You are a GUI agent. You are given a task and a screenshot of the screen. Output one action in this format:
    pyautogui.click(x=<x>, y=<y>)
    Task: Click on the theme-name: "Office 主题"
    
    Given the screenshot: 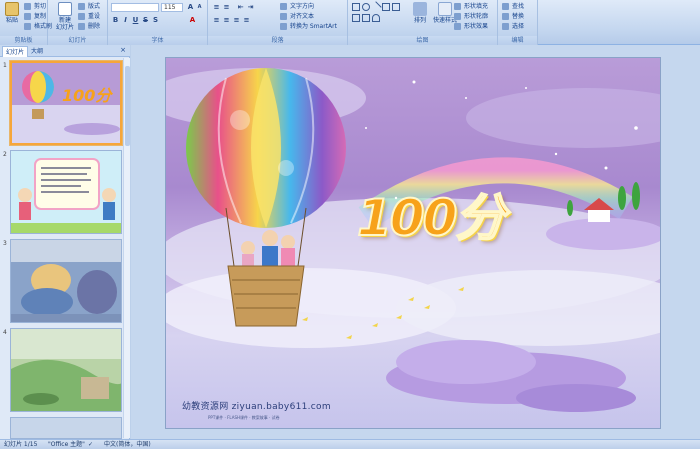 What is the action you would take?
    pyautogui.click(x=66, y=444)
    